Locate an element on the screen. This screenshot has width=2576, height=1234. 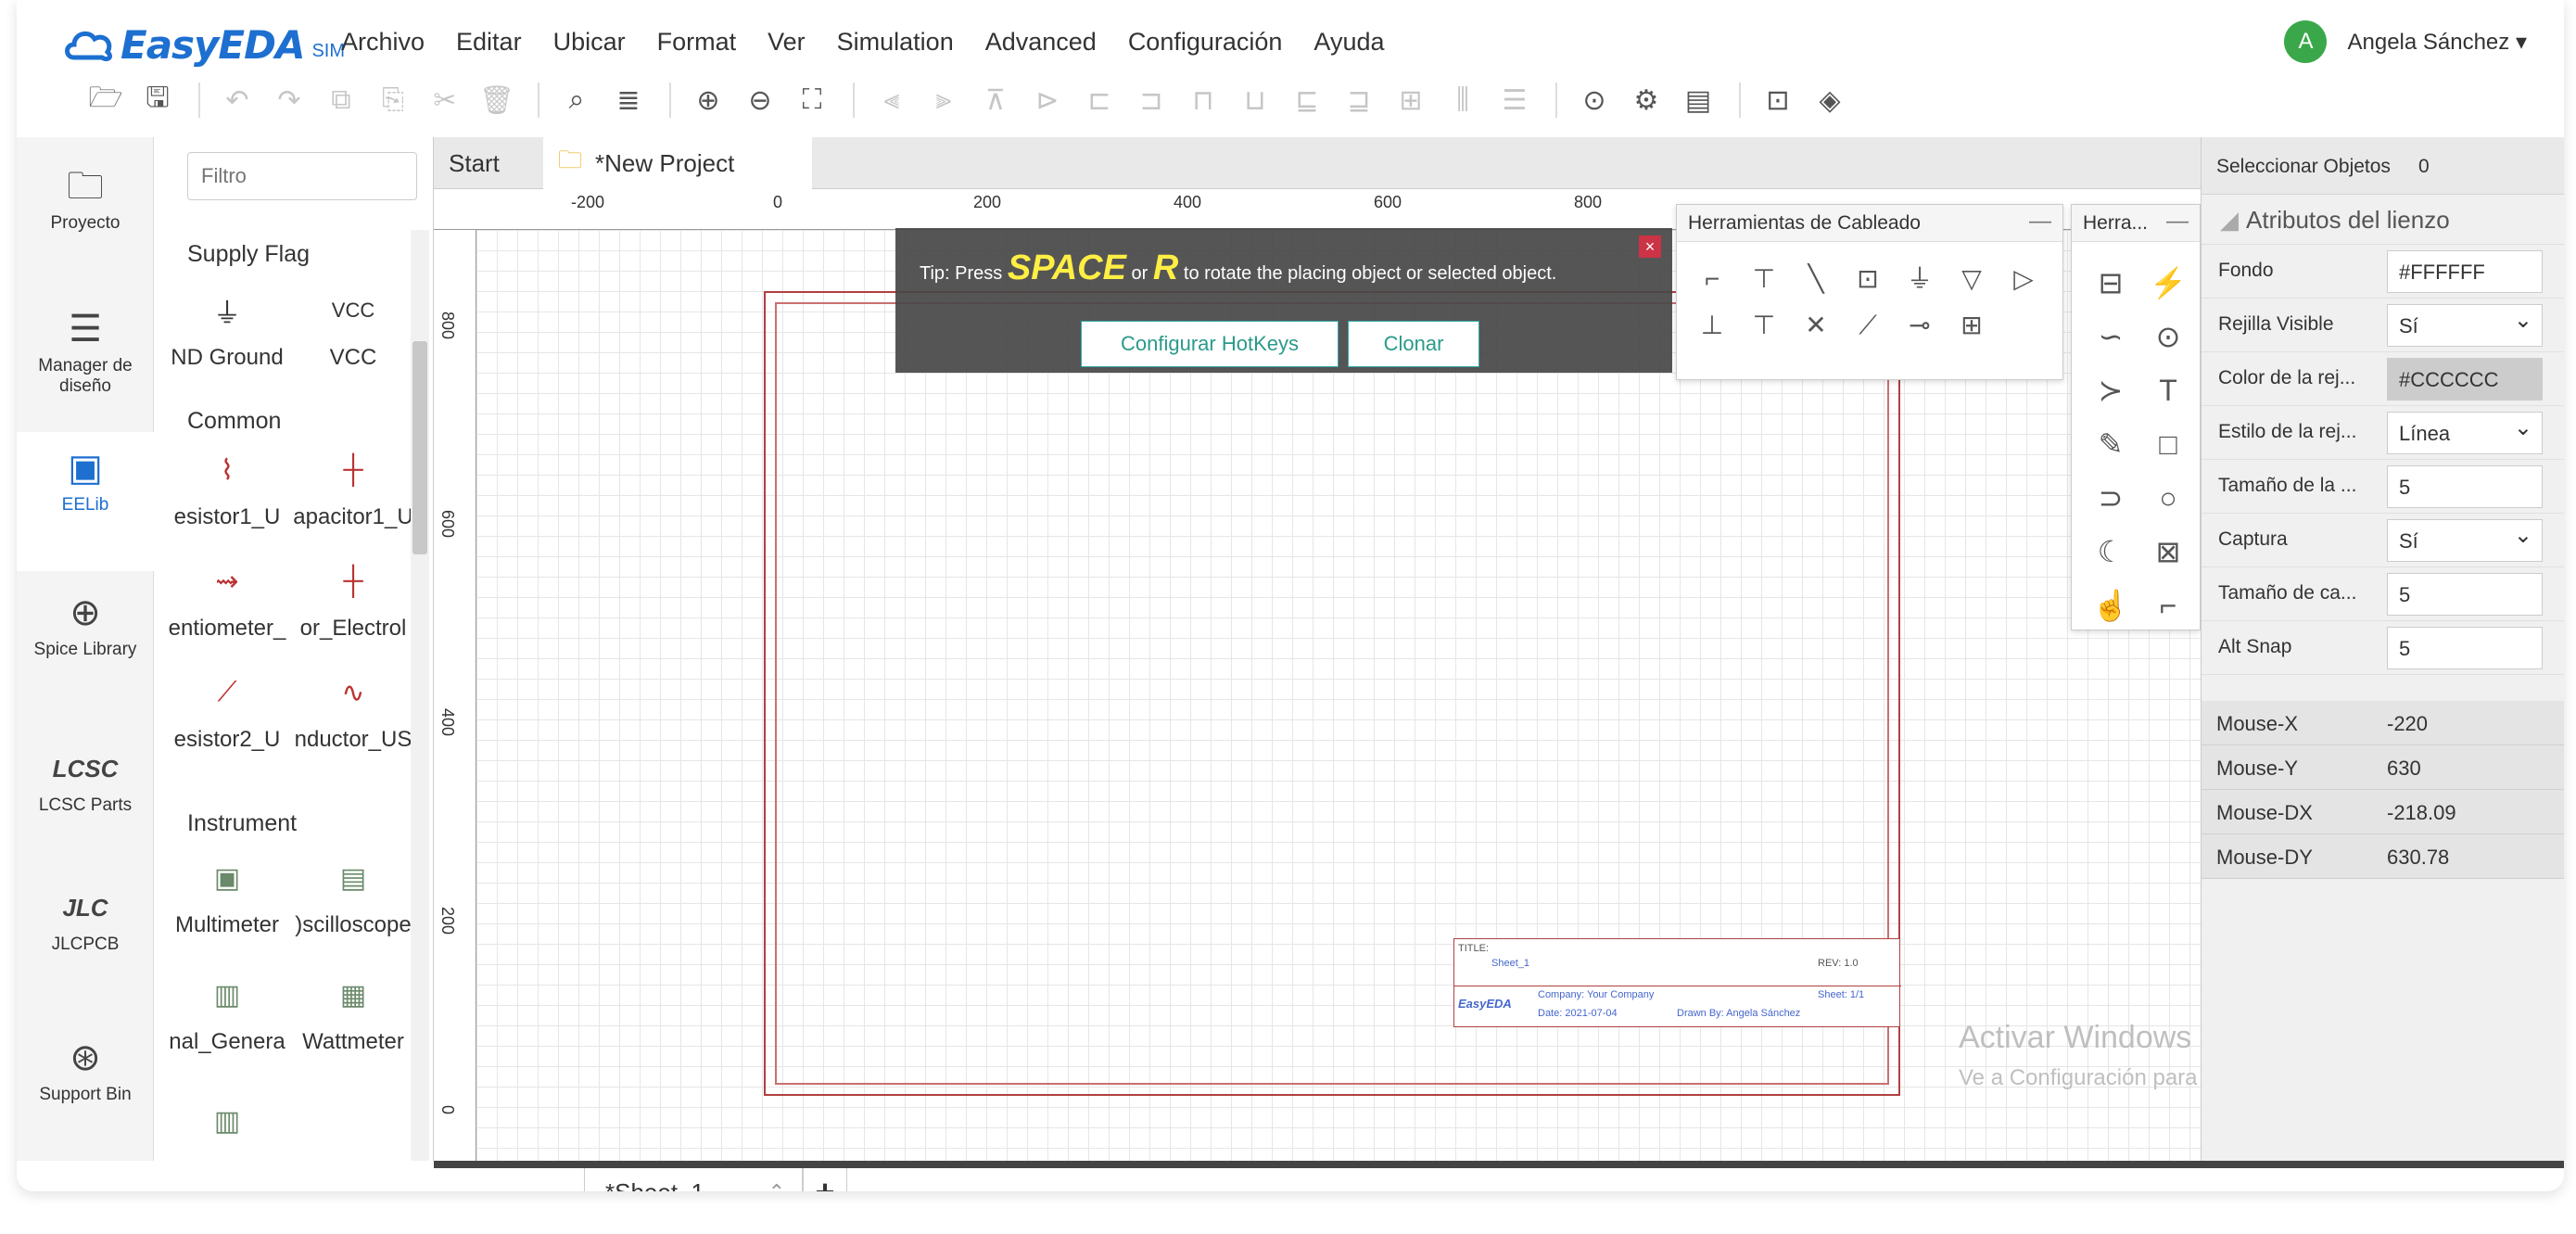
align-right-icon: ⫸ is located at coordinates (944, 100).